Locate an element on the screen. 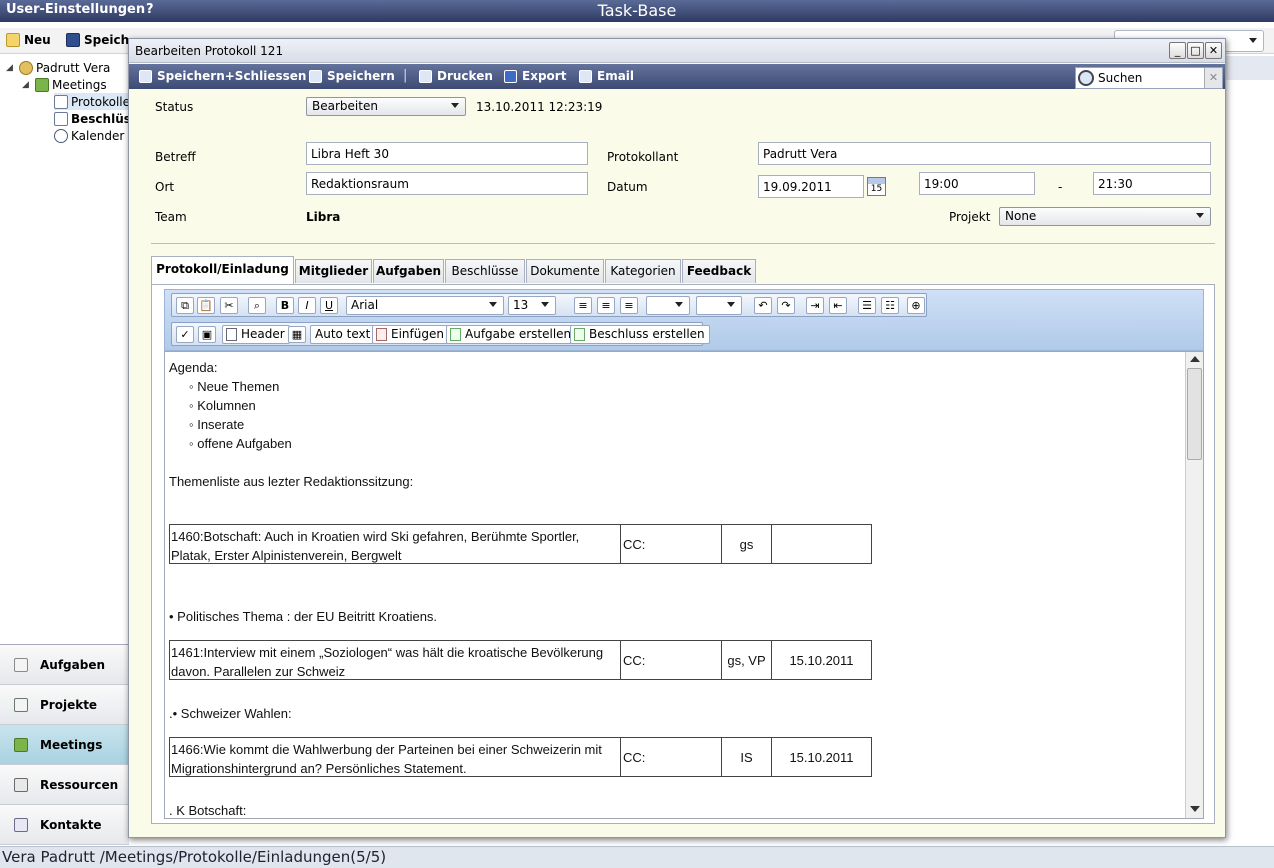 The width and height of the screenshot is (1274, 868). nav-aufgaben: Aufgaben is located at coordinates (64, 665).